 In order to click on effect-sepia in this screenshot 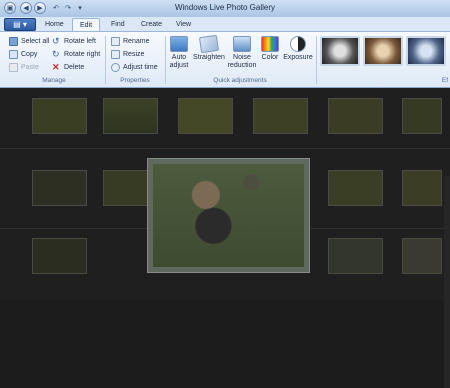, I will do `click(383, 51)`.